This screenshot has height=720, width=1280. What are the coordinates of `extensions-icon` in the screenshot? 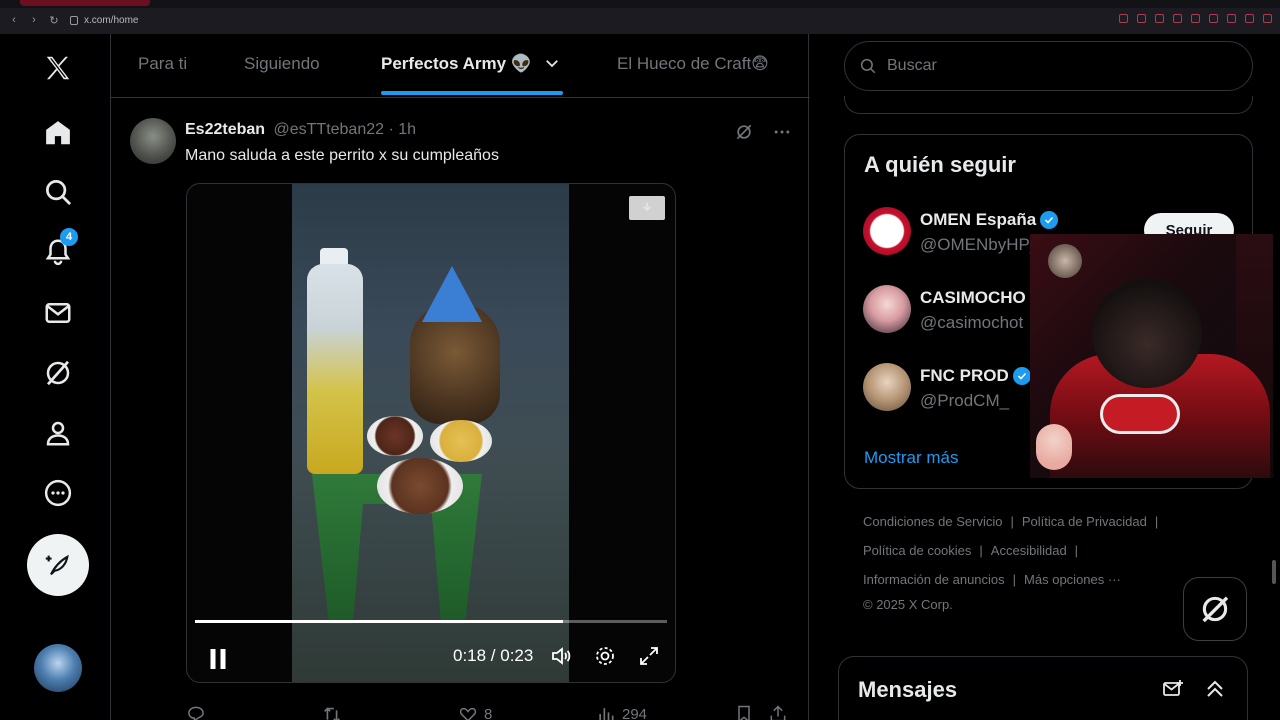 It's located at (1231, 18).